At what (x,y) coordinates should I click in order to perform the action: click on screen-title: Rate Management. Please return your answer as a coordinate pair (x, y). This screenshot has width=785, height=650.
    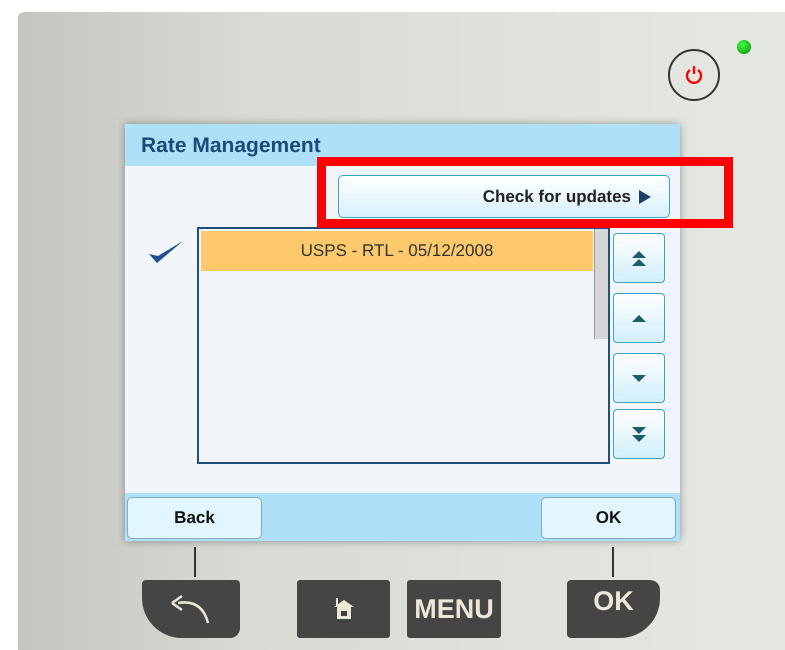
    Looking at the image, I should click on (231, 146).